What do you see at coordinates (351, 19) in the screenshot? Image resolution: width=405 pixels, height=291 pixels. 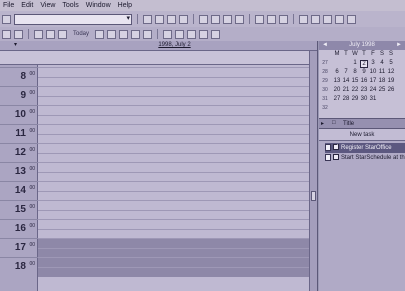 I see `help-icon` at bounding box center [351, 19].